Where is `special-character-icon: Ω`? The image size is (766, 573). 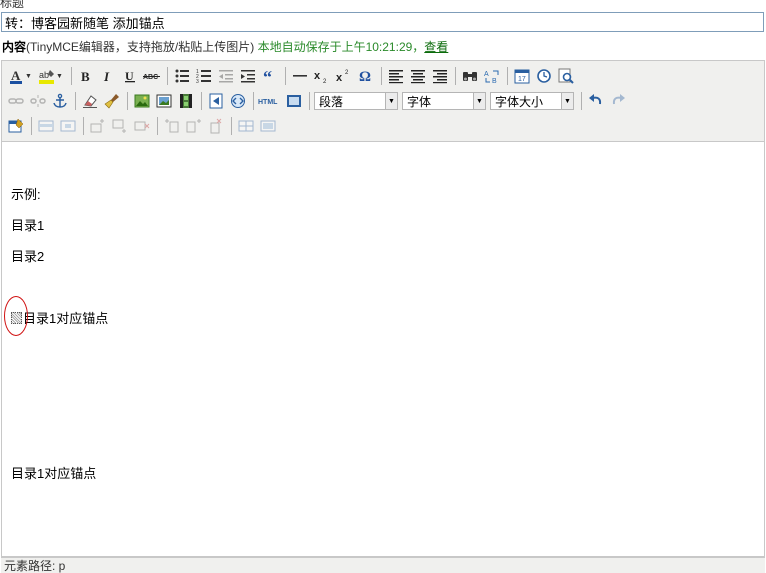 special-character-icon: Ω is located at coordinates (366, 76).